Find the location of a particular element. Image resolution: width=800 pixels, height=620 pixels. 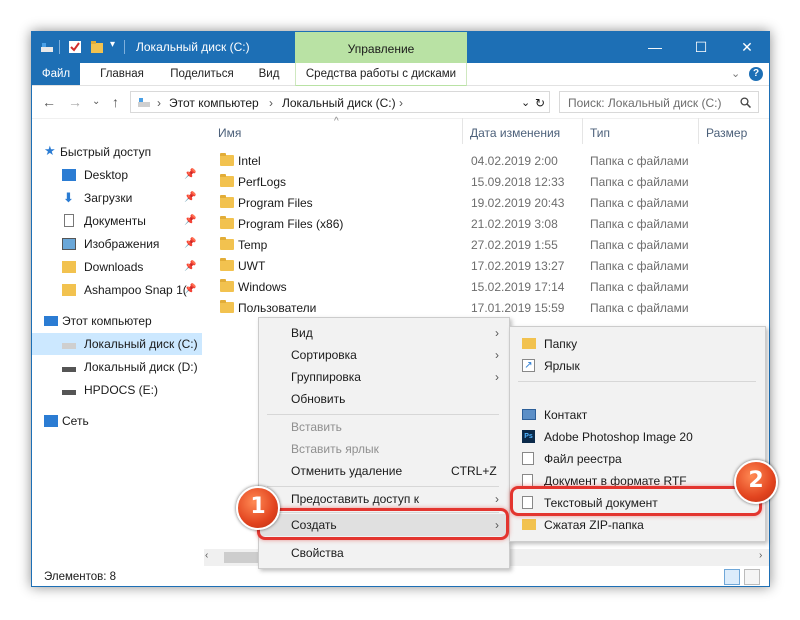

large-icons-view-icon is located at coordinates (752, 577).